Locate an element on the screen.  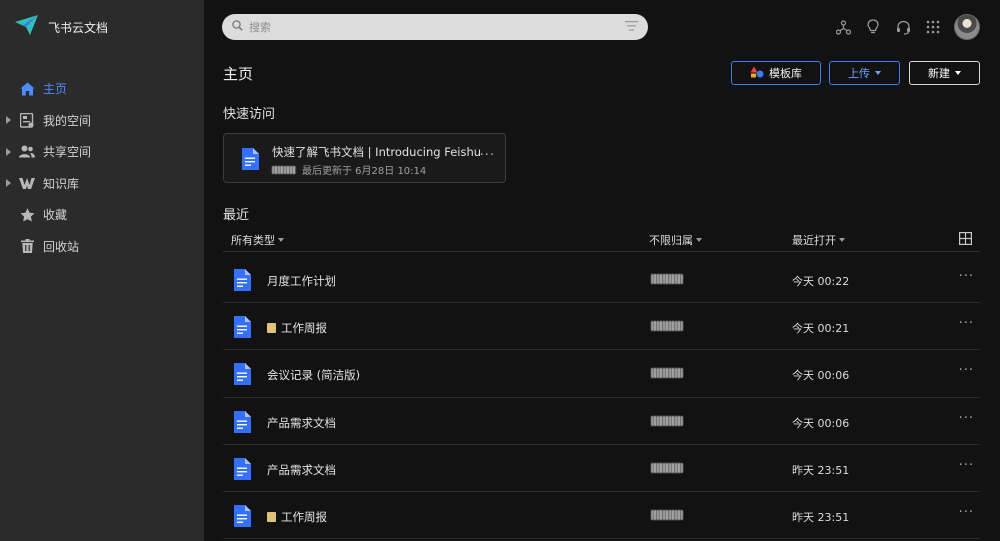
recently-opened-sort: 最近打开 is located at coordinates (818, 240).